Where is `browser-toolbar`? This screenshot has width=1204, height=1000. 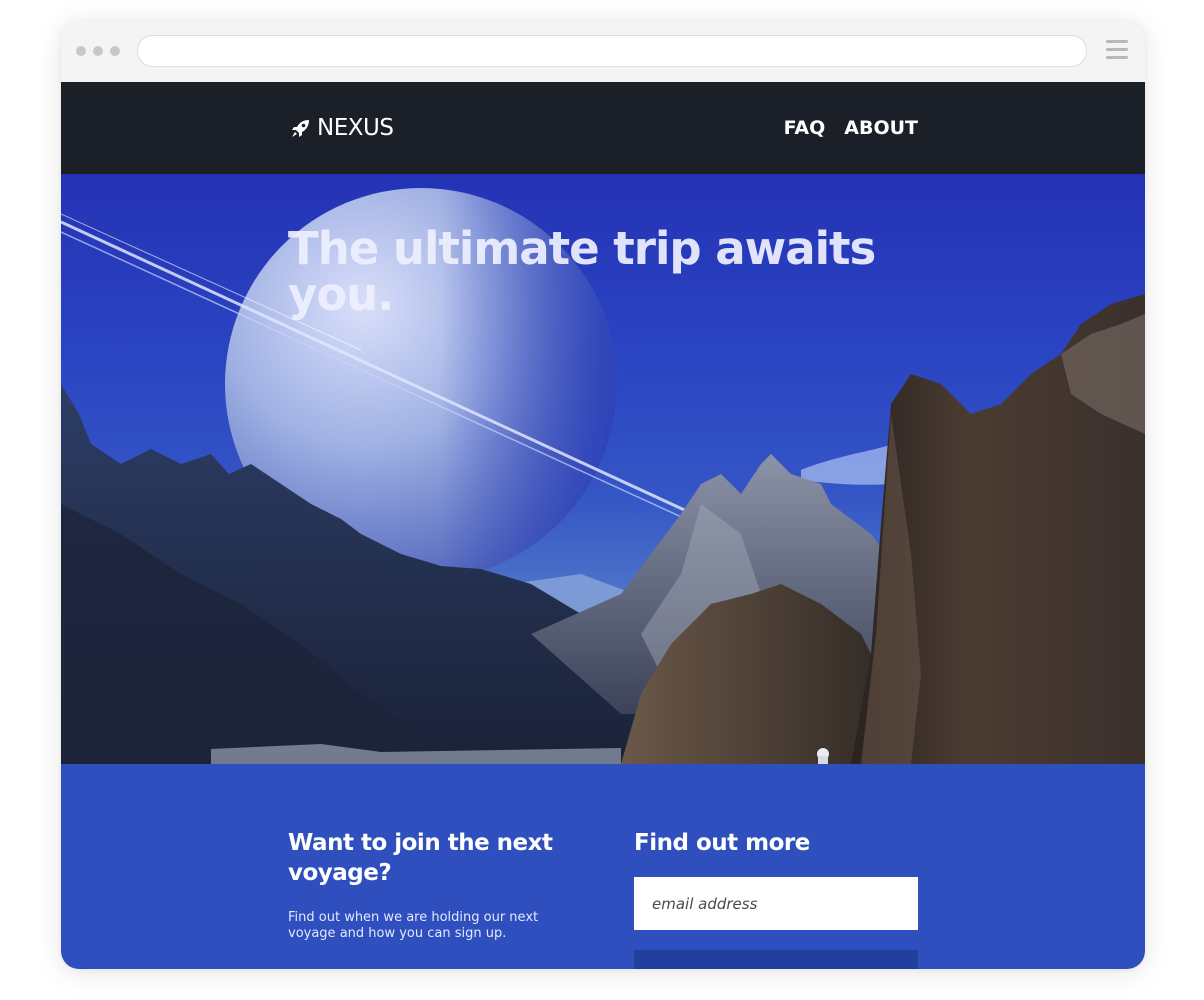 browser-toolbar is located at coordinates (603, 51).